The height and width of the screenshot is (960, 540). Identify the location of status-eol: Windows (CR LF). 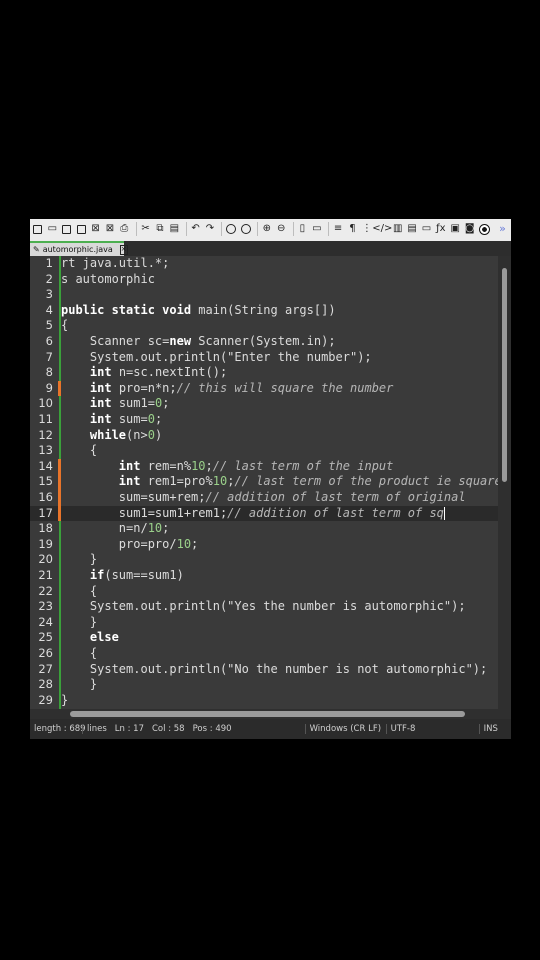
(345, 729).